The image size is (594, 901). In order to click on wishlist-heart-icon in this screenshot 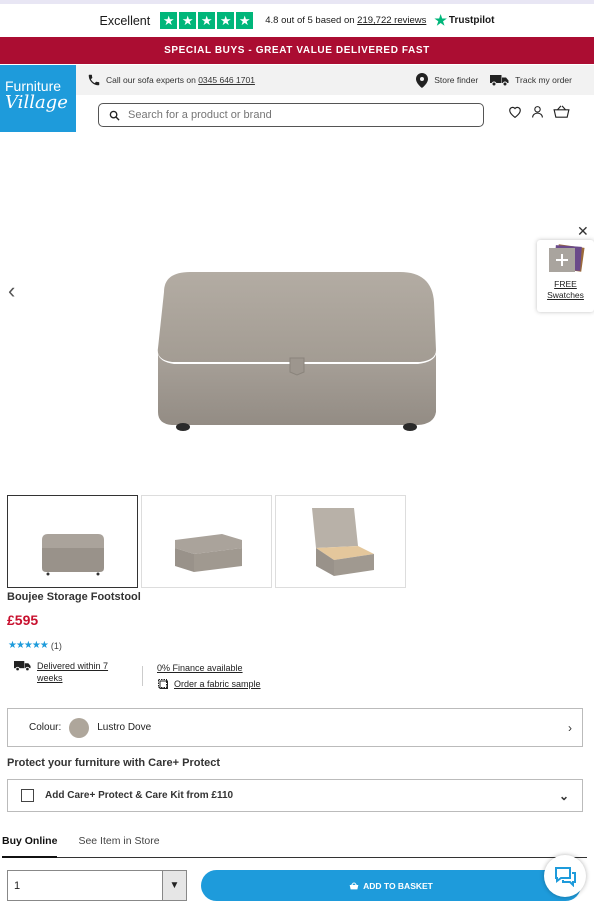, I will do `click(515, 111)`.